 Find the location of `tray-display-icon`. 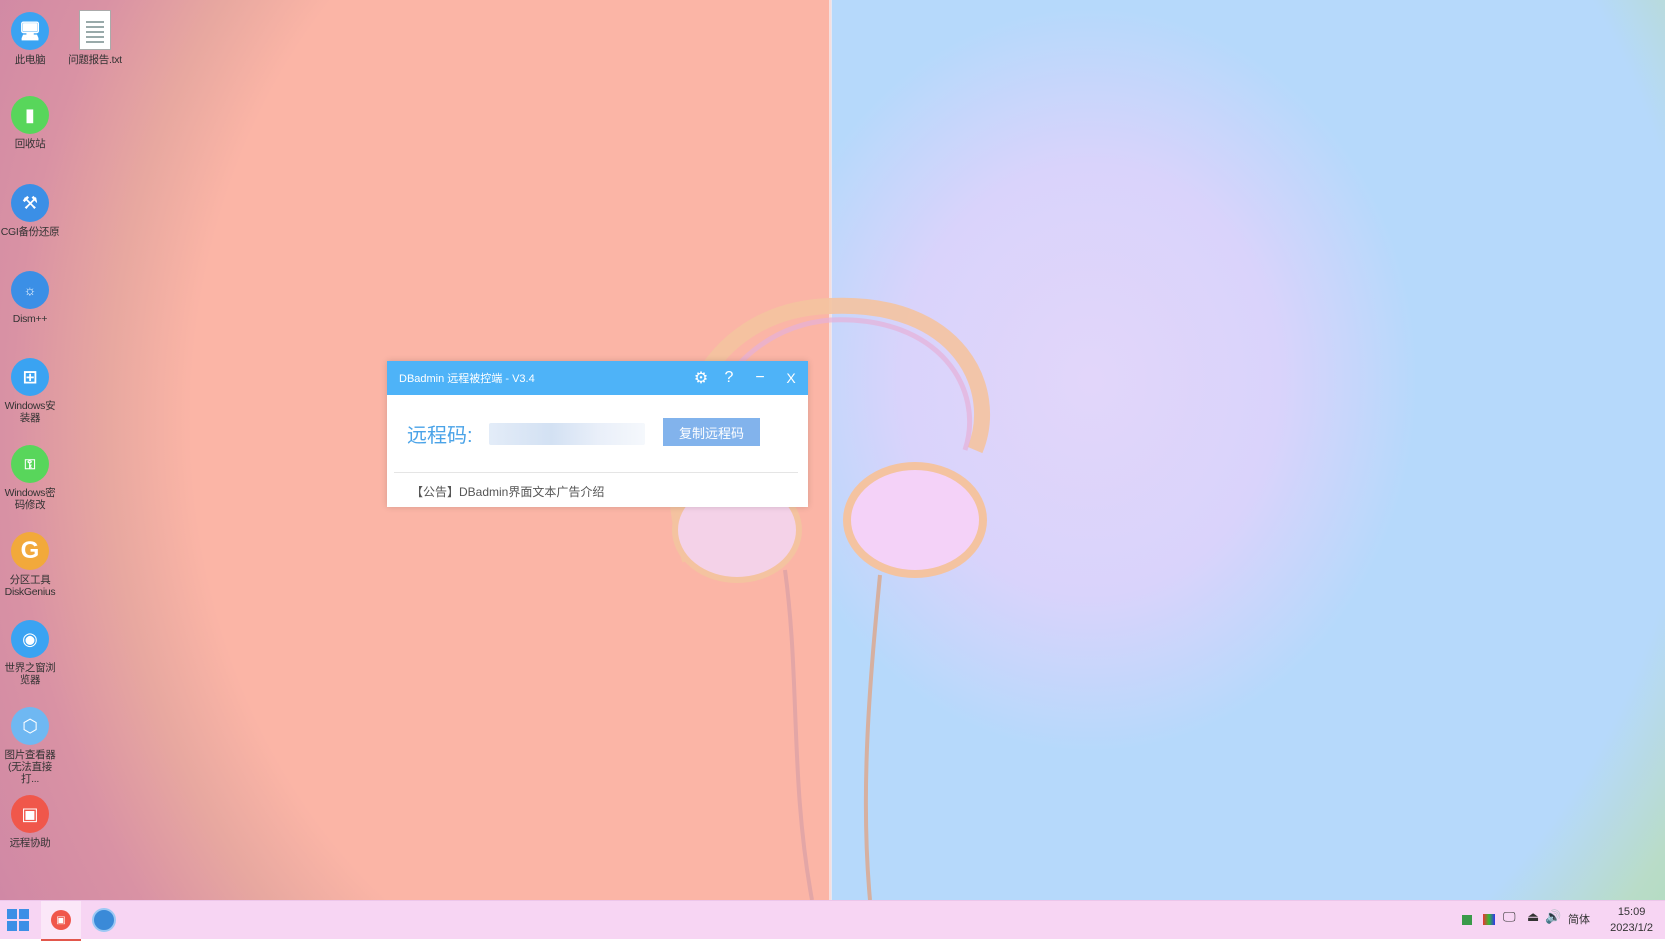

tray-display-icon is located at coordinates (1489, 919).